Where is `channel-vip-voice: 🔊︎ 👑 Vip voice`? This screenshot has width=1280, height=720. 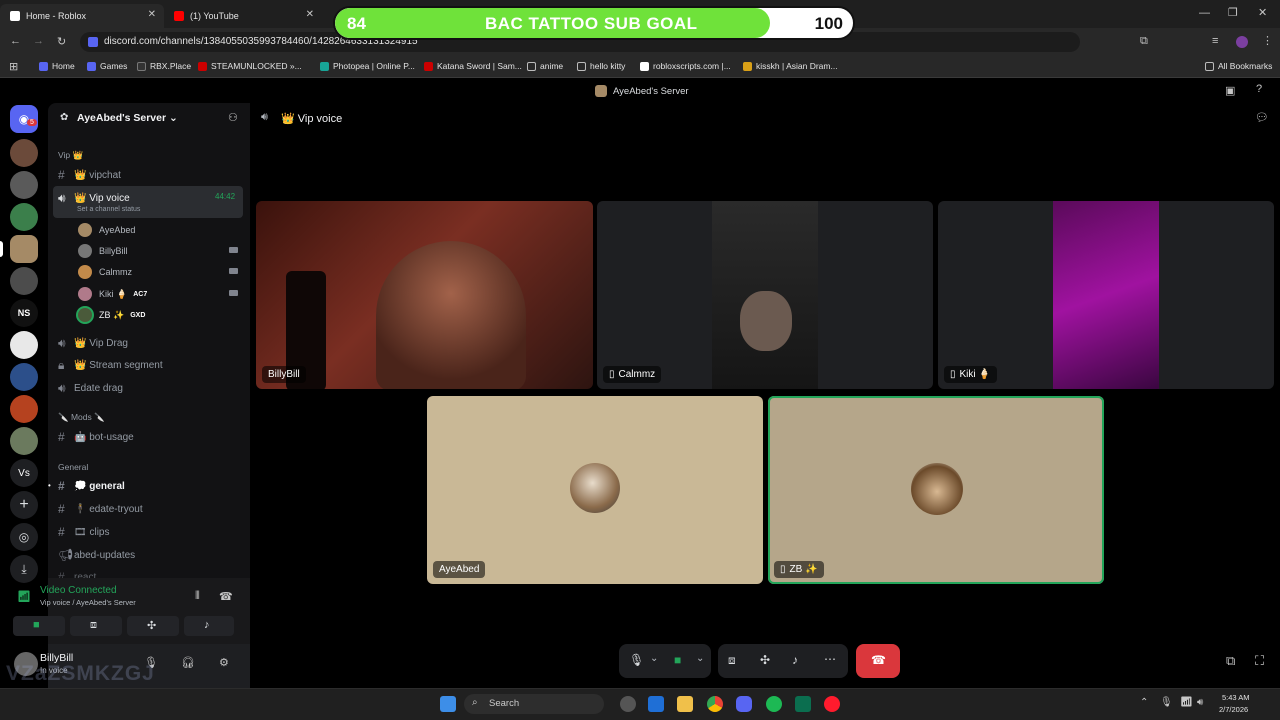 channel-vip-voice: 🔊︎ 👑 Vip voice is located at coordinates (94, 198).